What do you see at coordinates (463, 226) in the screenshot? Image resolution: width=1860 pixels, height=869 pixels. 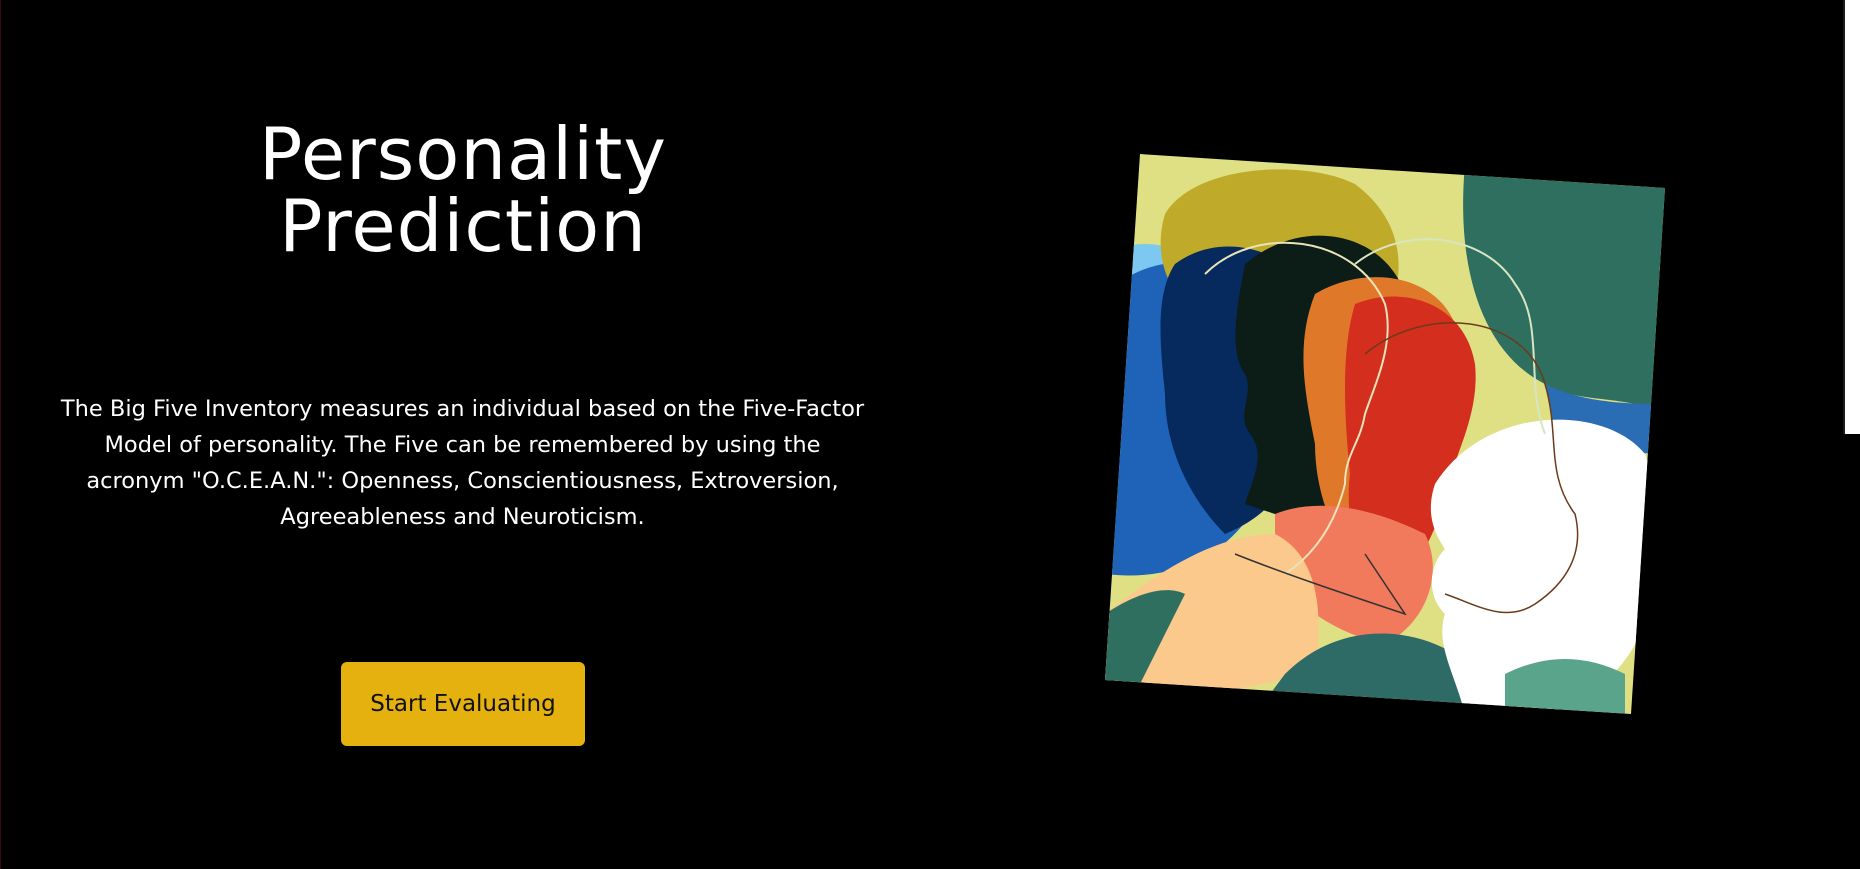 I see `title-line-2: Prediction` at bounding box center [463, 226].